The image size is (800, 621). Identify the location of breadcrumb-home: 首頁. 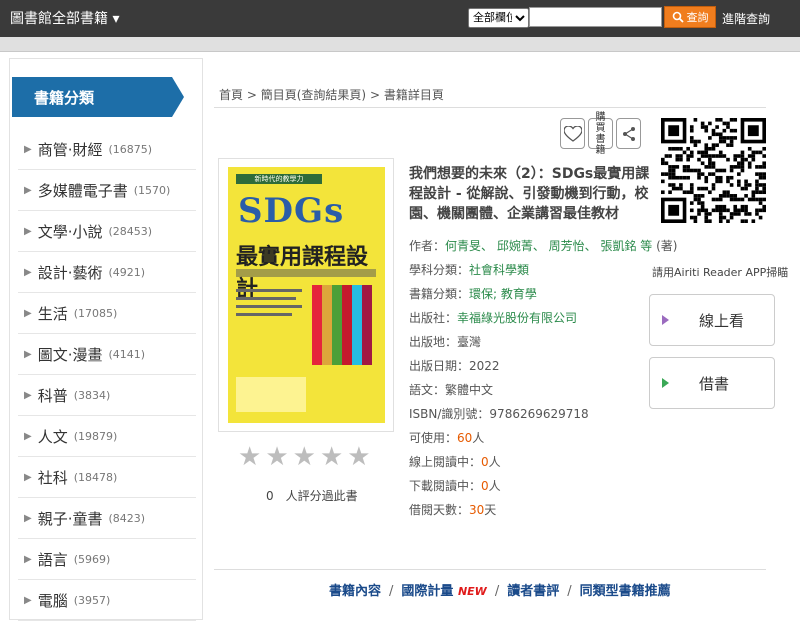
(231, 95).